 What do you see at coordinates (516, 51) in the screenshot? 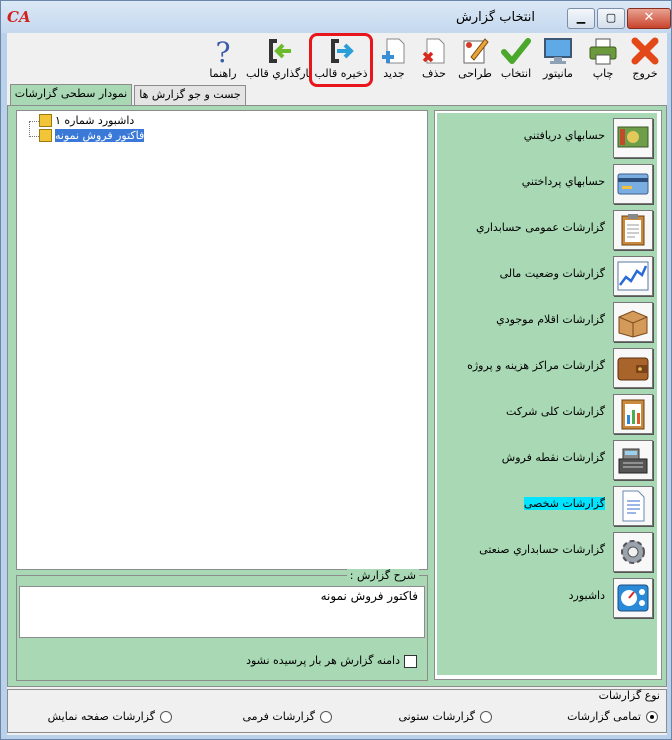
I see `checkmark-icon` at bounding box center [516, 51].